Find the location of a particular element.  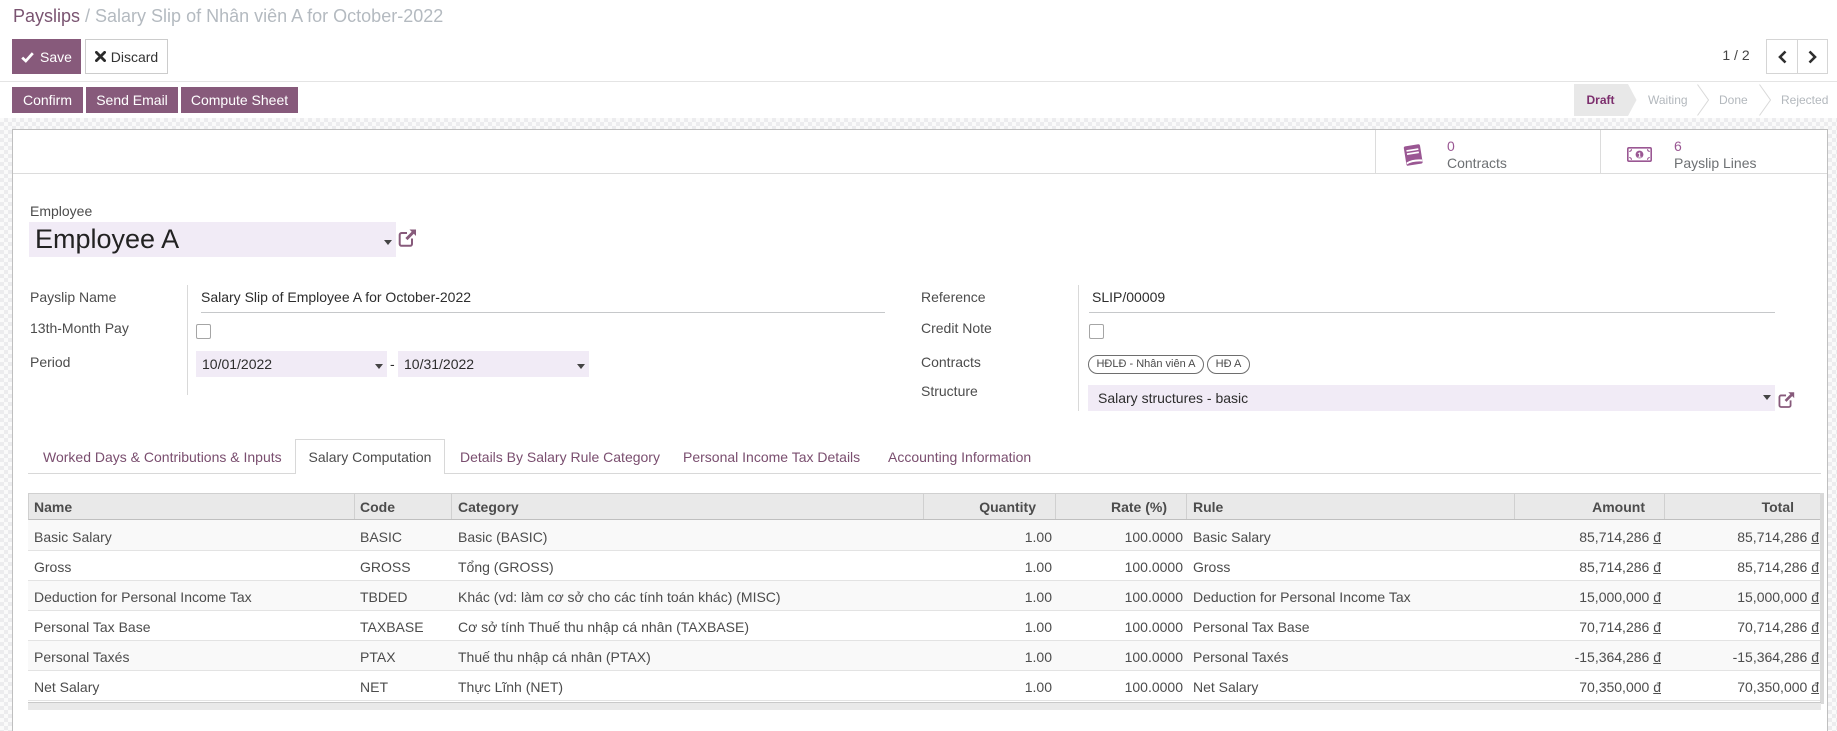

svg-text: 1 is located at coordinates (1639, 154).